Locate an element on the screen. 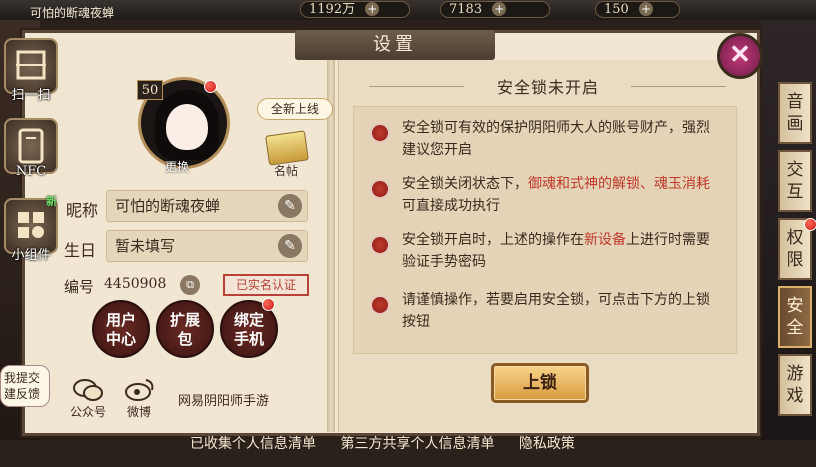 This screenshot has width=816, height=467. new-online-bubble: 全新上线 is located at coordinates (295, 109).